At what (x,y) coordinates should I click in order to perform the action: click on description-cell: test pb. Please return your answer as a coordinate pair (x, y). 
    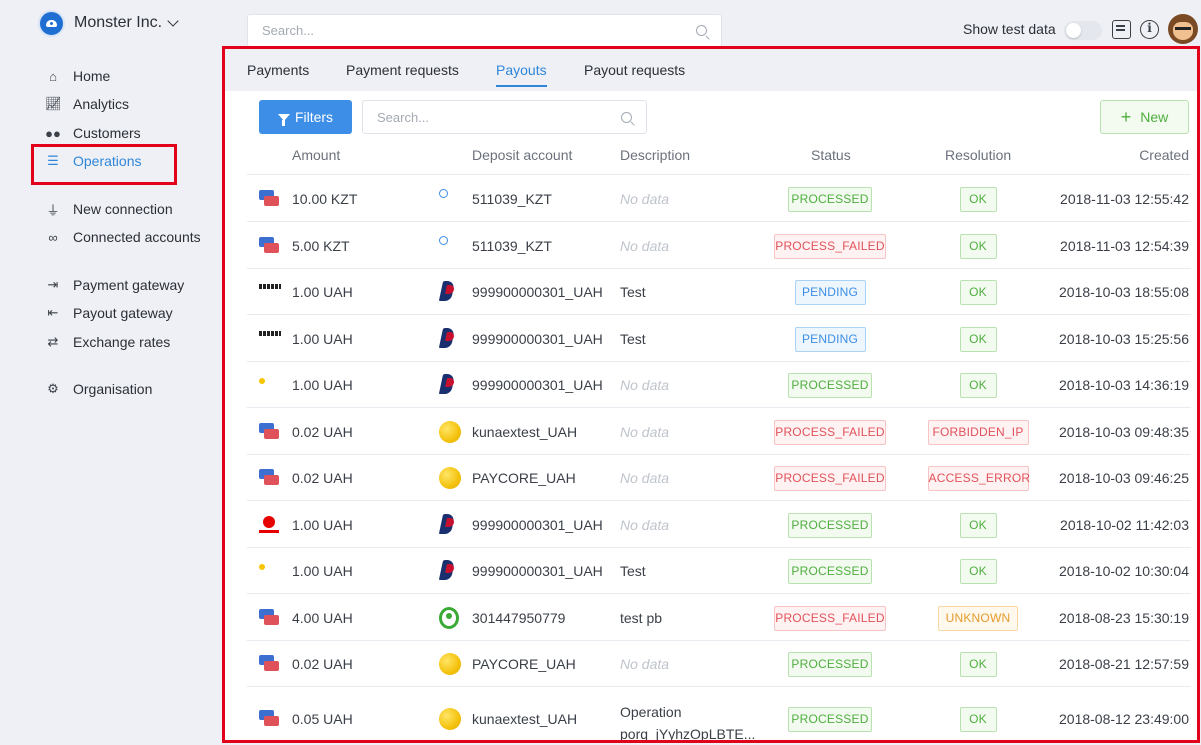
    Looking at the image, I should click on (641, 617).